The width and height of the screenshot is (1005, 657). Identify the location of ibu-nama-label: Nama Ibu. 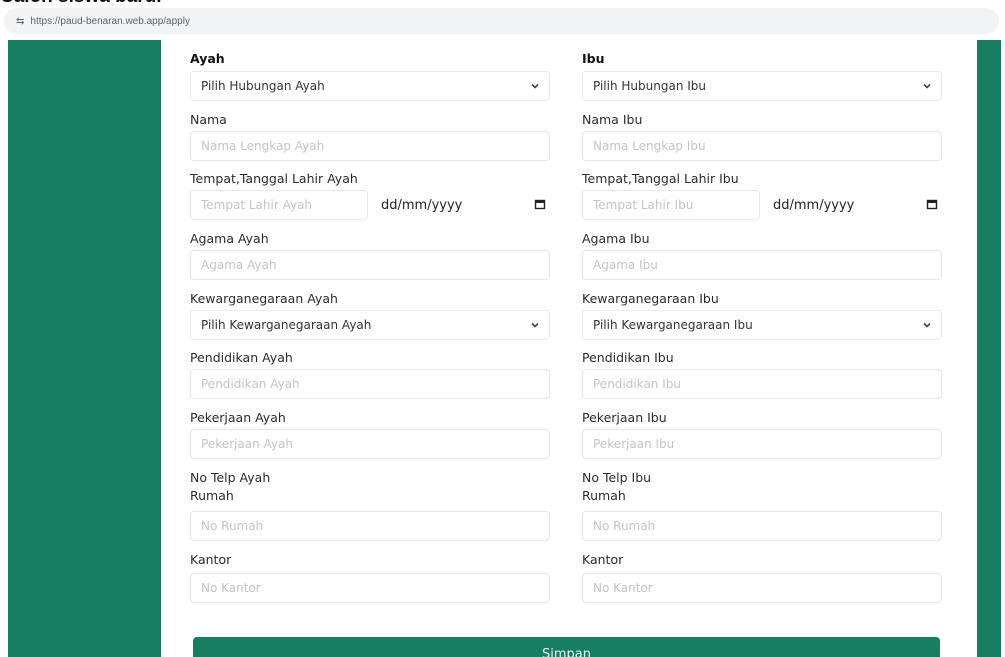
(612, 119).